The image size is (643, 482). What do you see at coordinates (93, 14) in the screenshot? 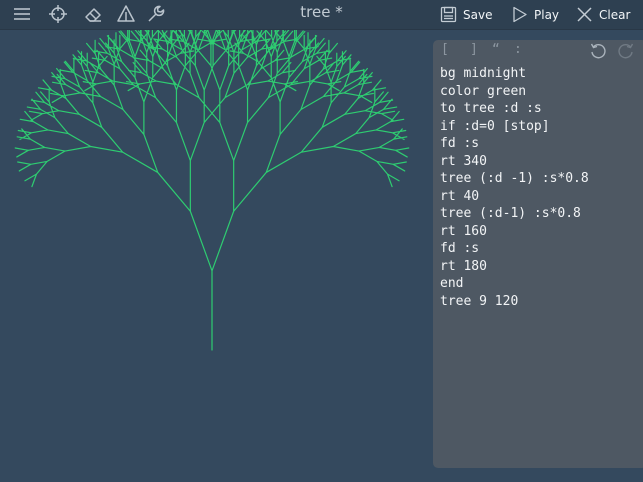
I see `eraser-icon` at bounding box center [93, 14].